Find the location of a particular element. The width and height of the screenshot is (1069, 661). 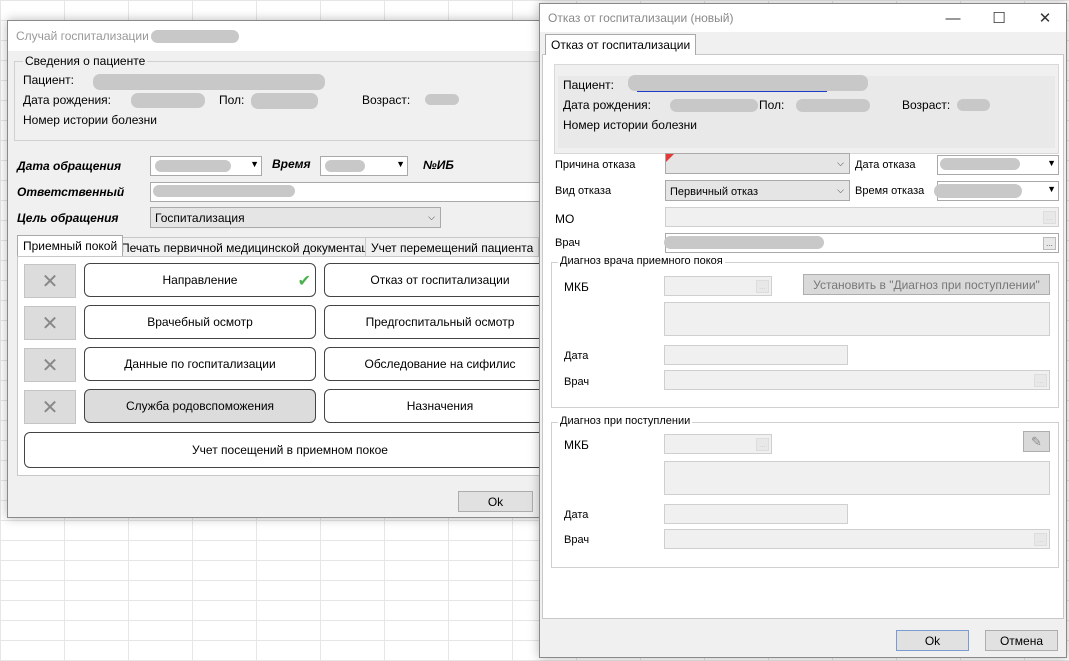

tab-refusal: Отказ от госпитализации is located at coordinates (621, 44).